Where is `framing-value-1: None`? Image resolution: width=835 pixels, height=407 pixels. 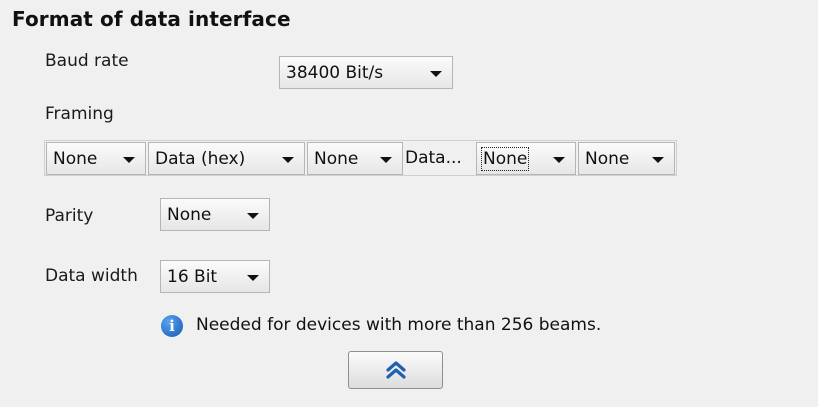 framing-value-1: None is located at coordinates (75, 158).